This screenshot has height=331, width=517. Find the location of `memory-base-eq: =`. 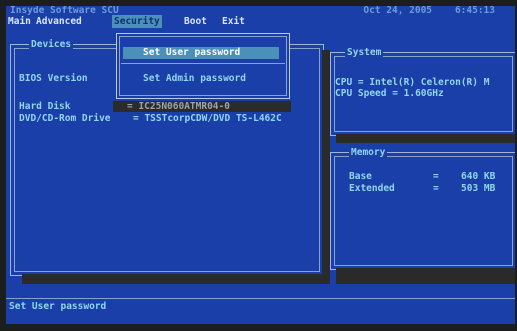

memory-base-eq: = is located at coordinates (436, 176).